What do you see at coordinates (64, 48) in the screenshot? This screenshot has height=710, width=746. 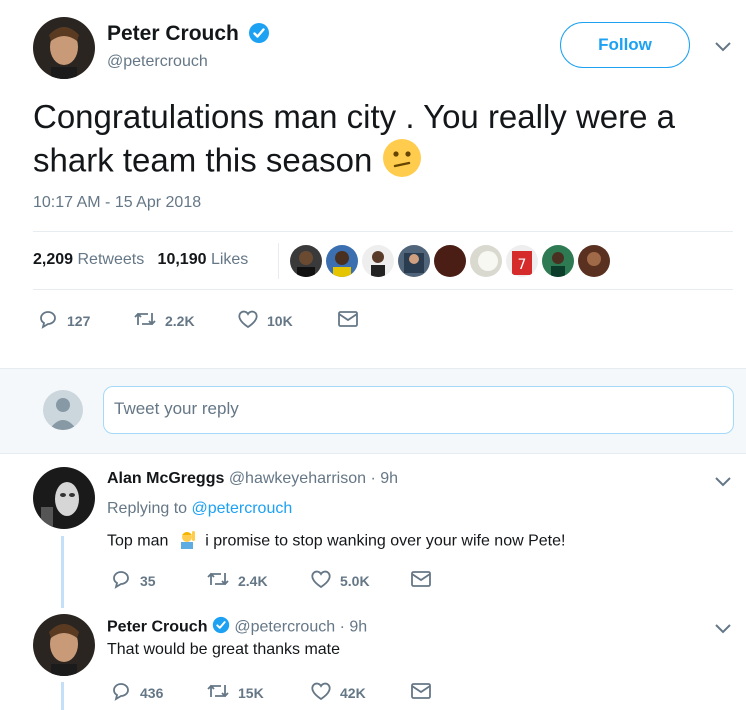 I see `author-avatar` at bounding box center [64, 48].